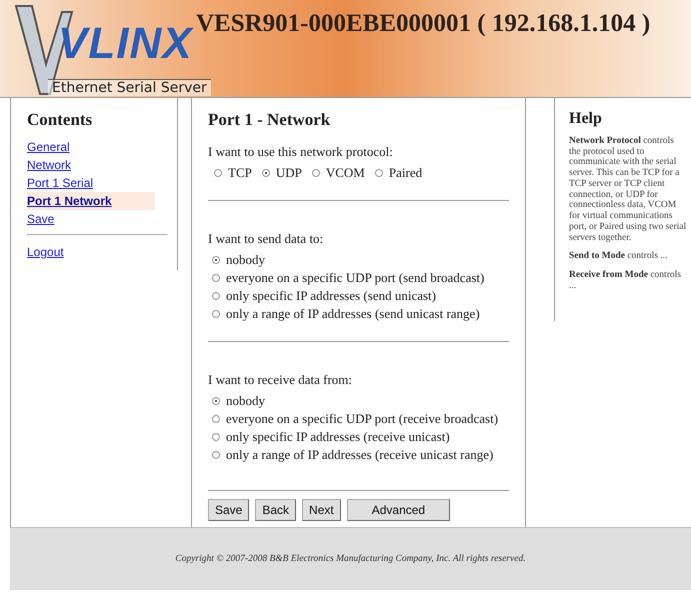 Image resolution: width=691 pixels, height=603 pixels. Describe the element at coordinates (423, 24) in the screenshot. I see `device-title: VESR901-000EBE000001 ( 192.168.1.104 )` at that location.